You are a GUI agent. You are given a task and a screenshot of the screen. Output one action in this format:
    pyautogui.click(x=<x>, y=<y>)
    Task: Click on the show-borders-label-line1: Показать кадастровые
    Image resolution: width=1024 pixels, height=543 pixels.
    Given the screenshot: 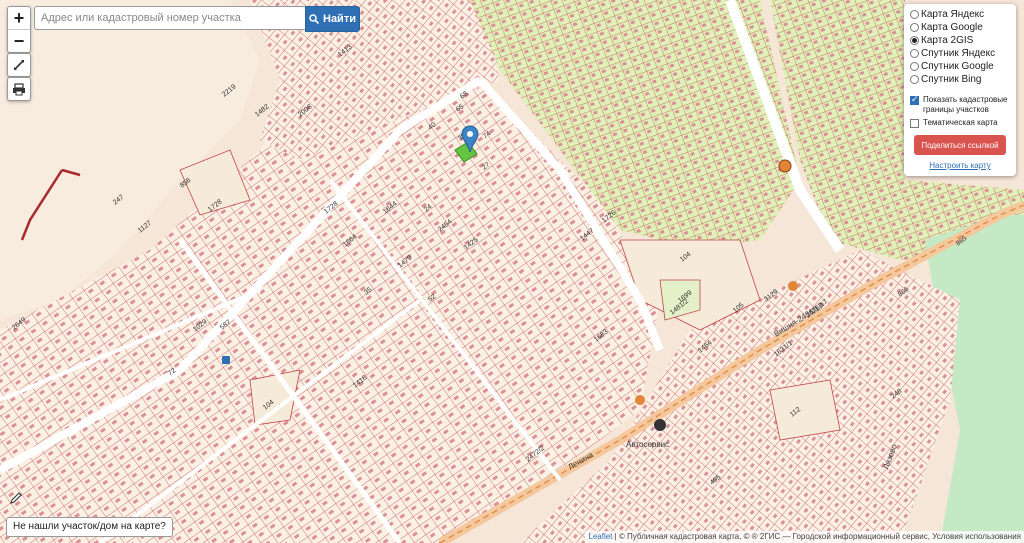 What is the action you would take?
    pyautogui.click(x=965, y=99)
    